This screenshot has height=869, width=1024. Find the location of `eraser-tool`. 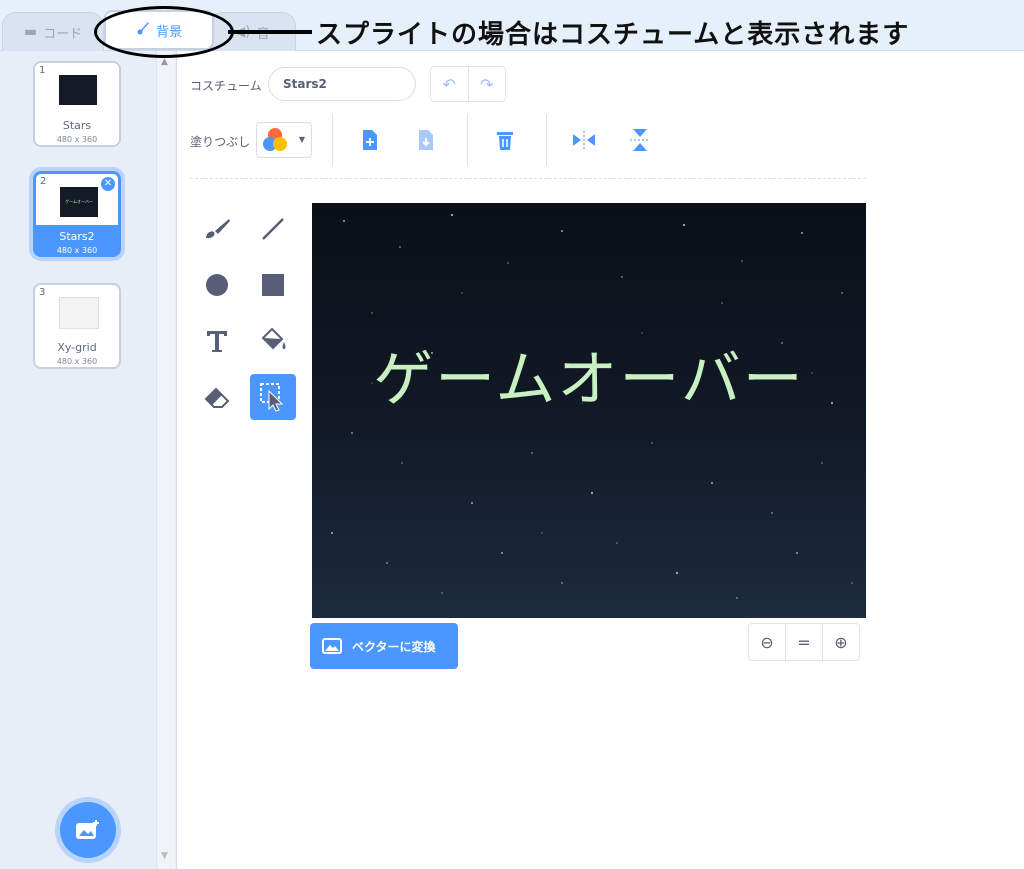

eraser-tool is located at coordinates (217, 397).